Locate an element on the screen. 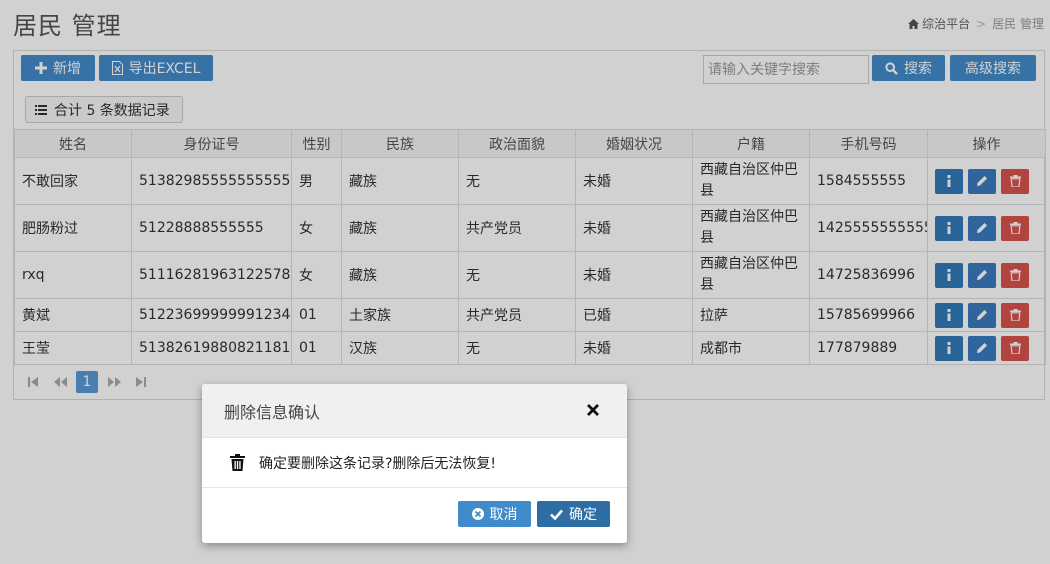  close-button is located at coordinates (594, 408).